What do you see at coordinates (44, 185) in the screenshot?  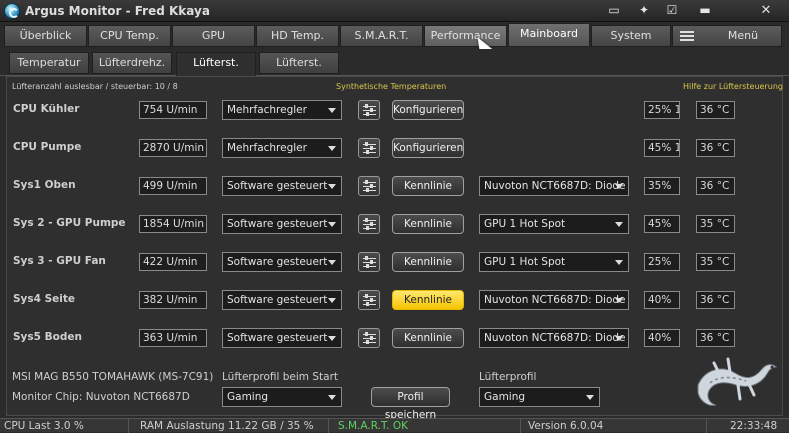 I see `fan-name: Sys1 Oben` at bounding box center [44, 185].